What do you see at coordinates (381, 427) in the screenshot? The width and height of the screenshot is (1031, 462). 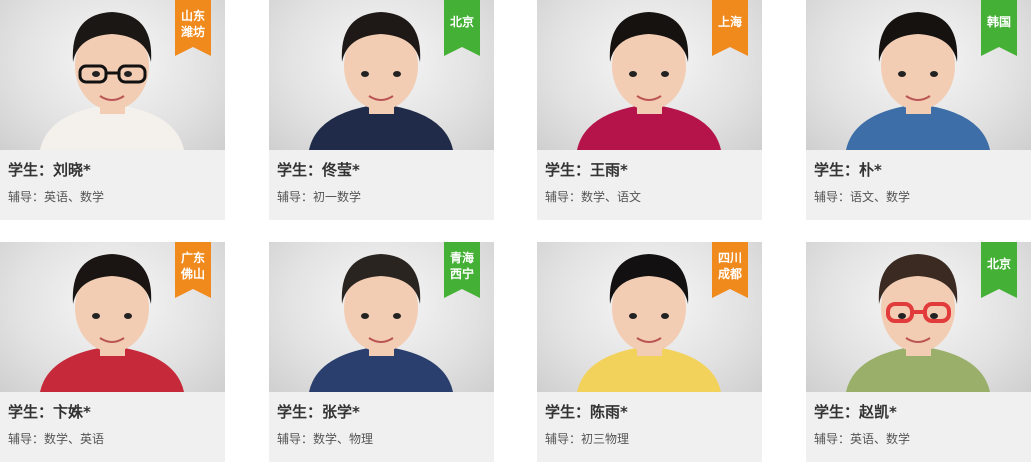 I see `student-info: 学生：张学* 辅导：数学、物理` at bounding box center [381, 427].